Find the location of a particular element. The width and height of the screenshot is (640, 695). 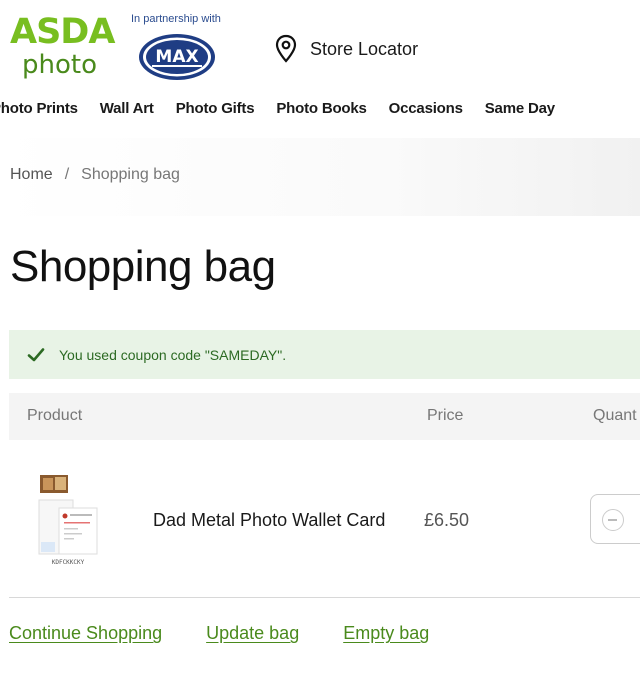

cart-actions: Continue Shopping Update bag Empty bag is located at coordinates (219, 633).